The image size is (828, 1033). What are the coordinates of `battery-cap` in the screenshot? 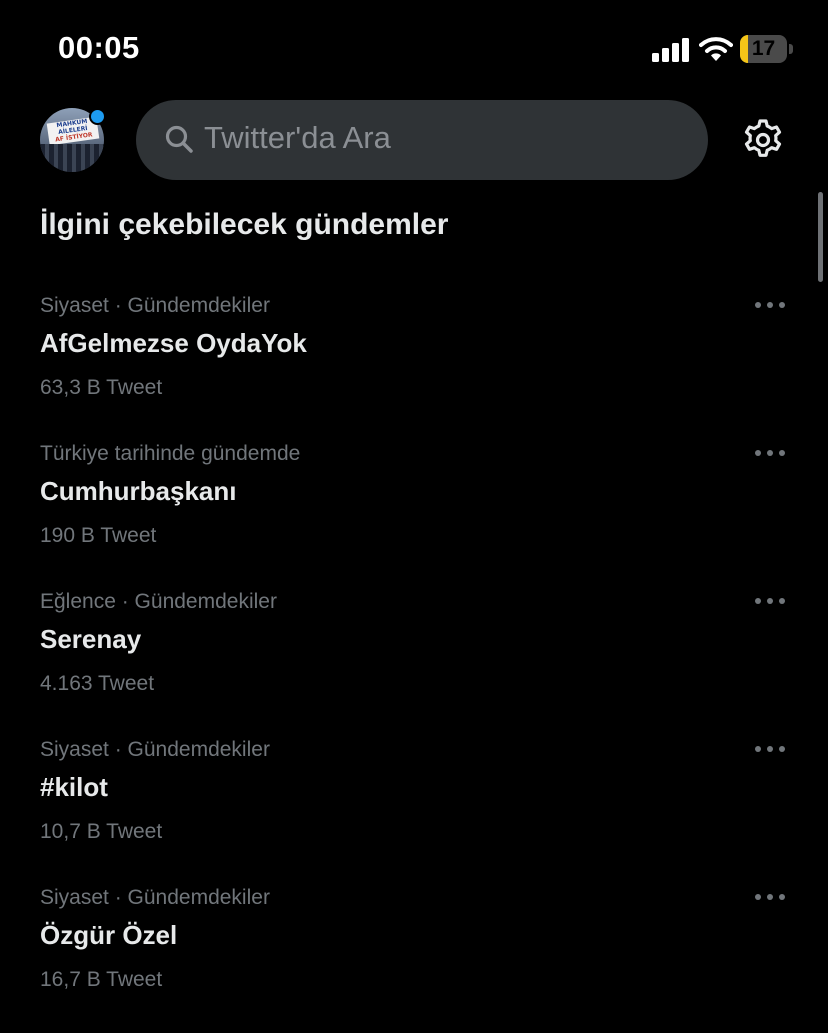 It's located at (791, 49).